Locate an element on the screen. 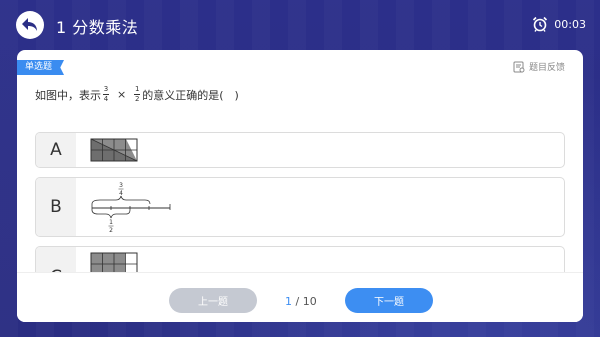 The image size is (600, 337). timer: 00:03 is located at coordinates (559, 24).